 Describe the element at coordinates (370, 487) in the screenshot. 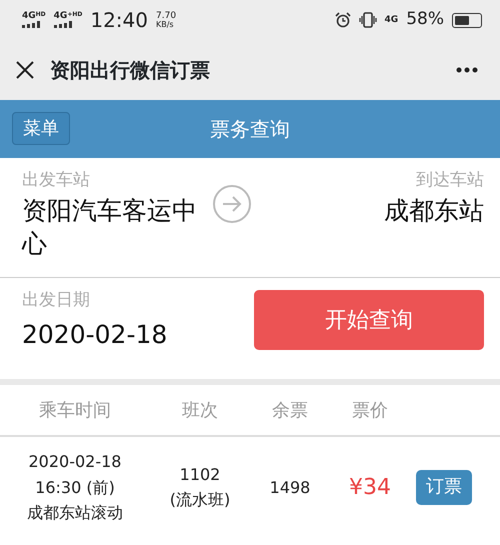

I see `price-cell: ¥34` at that location.